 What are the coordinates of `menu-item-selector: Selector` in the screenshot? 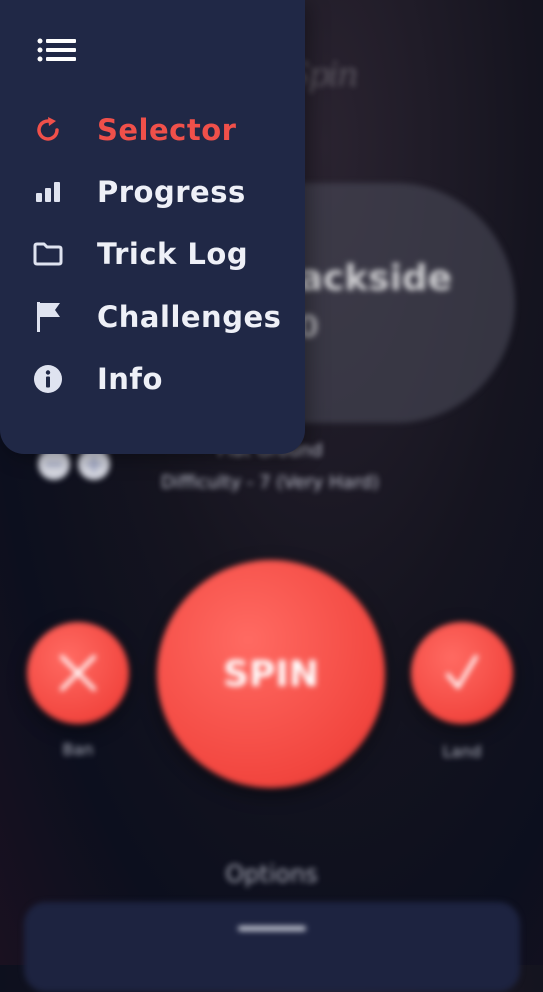 It's located at (152, 130).